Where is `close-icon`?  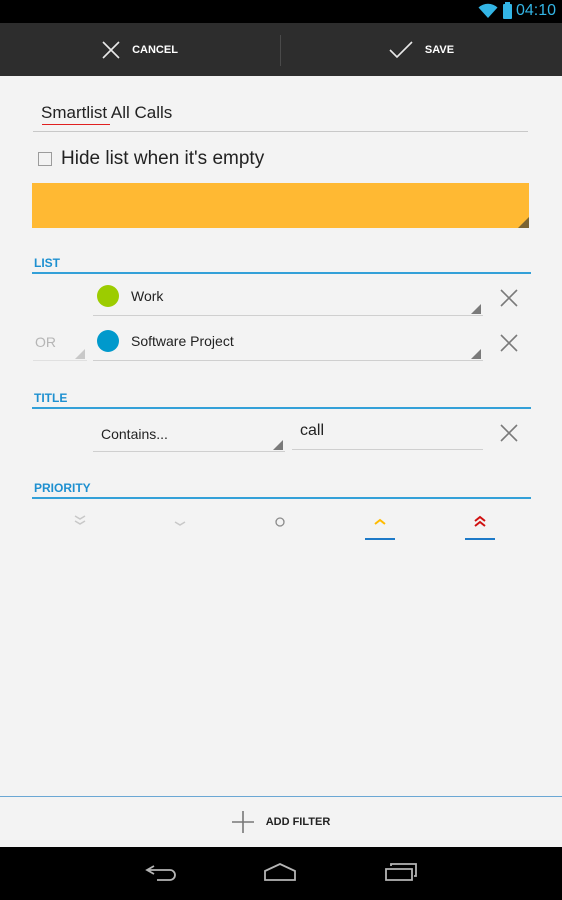
close-icon is located at coordinates (111, 49).